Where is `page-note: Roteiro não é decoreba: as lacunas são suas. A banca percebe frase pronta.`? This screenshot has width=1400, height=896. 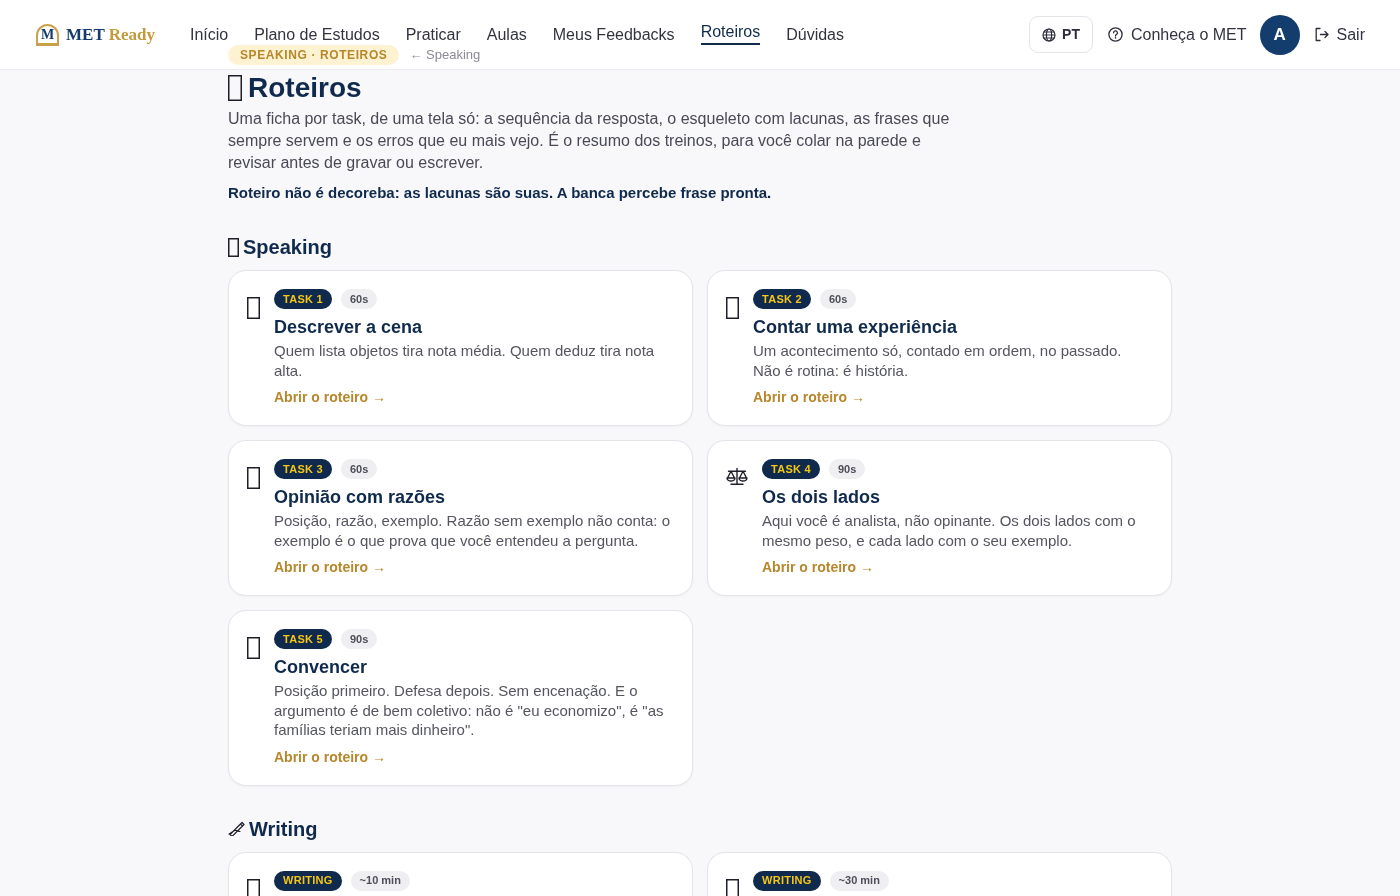 page-note: Roteiro não é decoreba: as lacunas são suas. A banca percebe frase pronta. is located at coordinates (500, 193).